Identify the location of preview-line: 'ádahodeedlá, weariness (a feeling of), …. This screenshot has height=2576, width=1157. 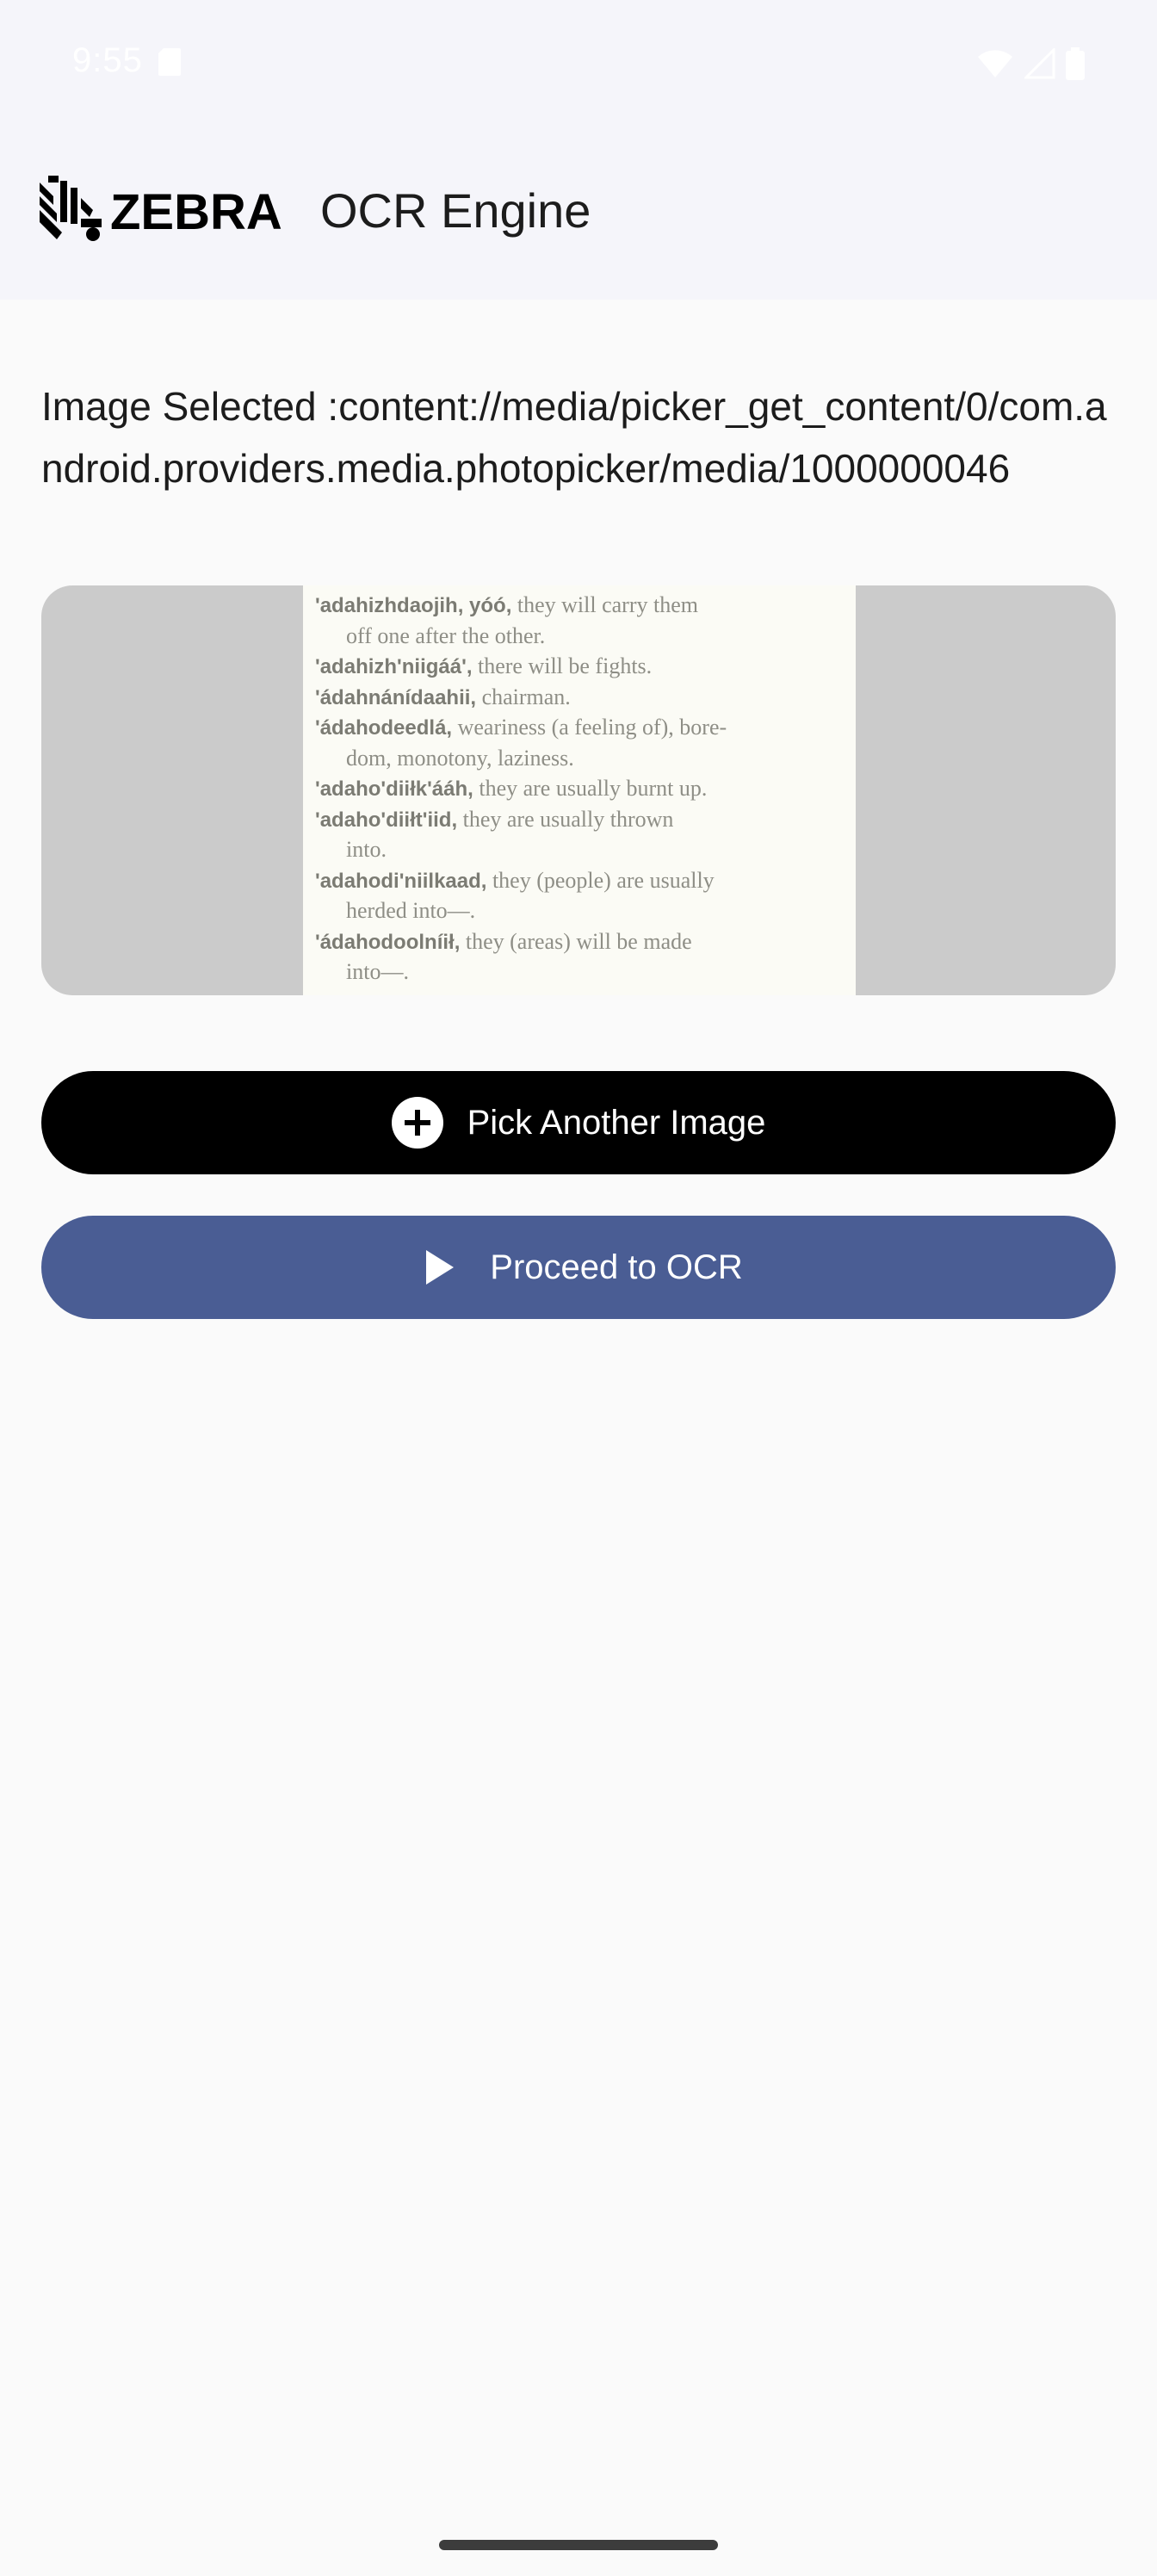
(521, 728).